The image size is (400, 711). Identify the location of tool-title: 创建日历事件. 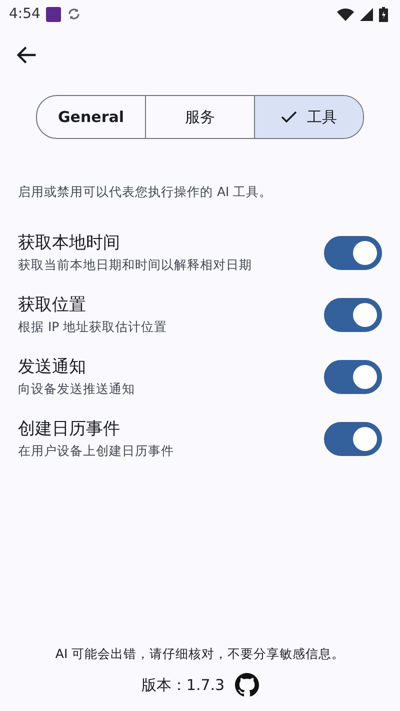
(69, 429).